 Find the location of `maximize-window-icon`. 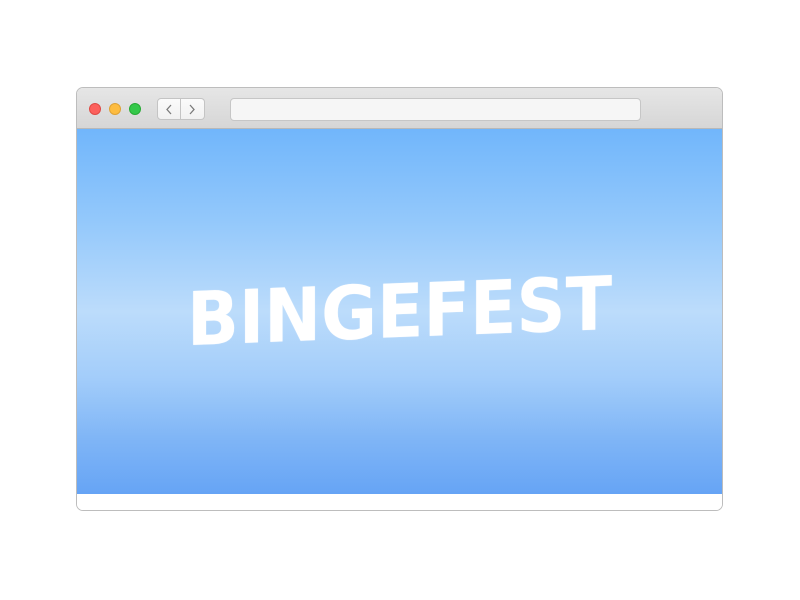

maximize-window-icon is located at coordinates (135, 109).